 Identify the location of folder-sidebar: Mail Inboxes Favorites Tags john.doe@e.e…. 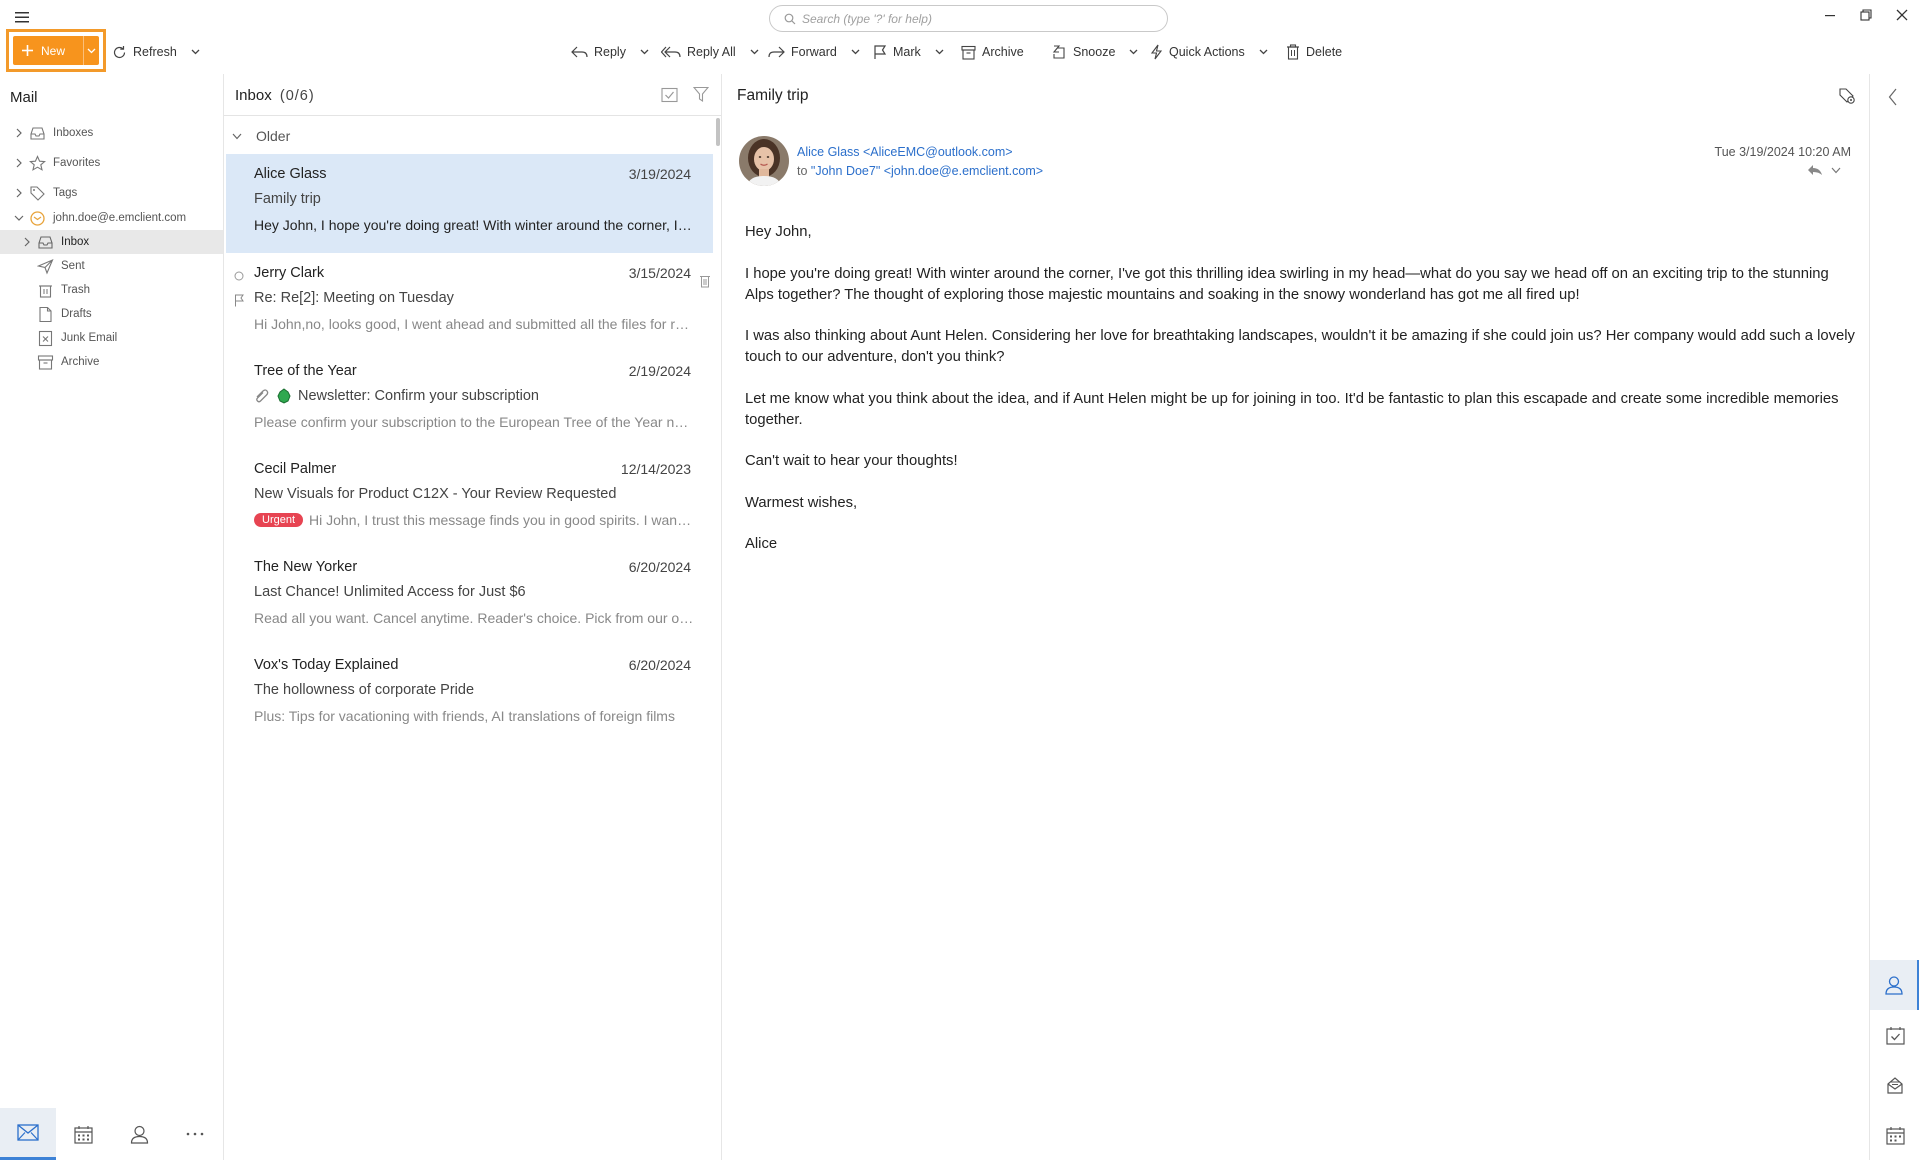
(112, 617).